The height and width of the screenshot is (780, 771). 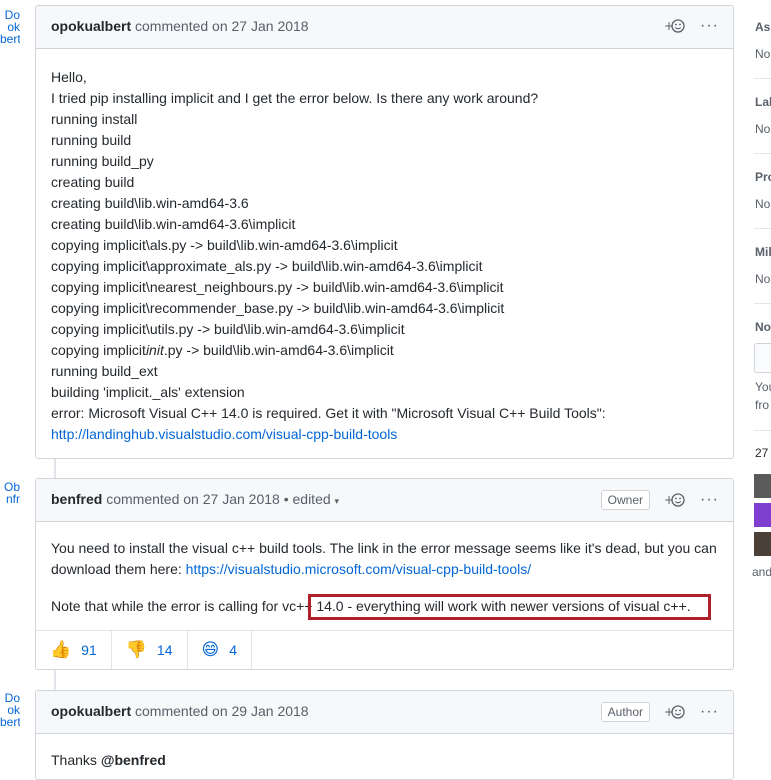 What do you see at coordinates (148, 392) in the screenshot?
I see `body-line: building 'implicit._als' extension` at bounding box center [148, 392].